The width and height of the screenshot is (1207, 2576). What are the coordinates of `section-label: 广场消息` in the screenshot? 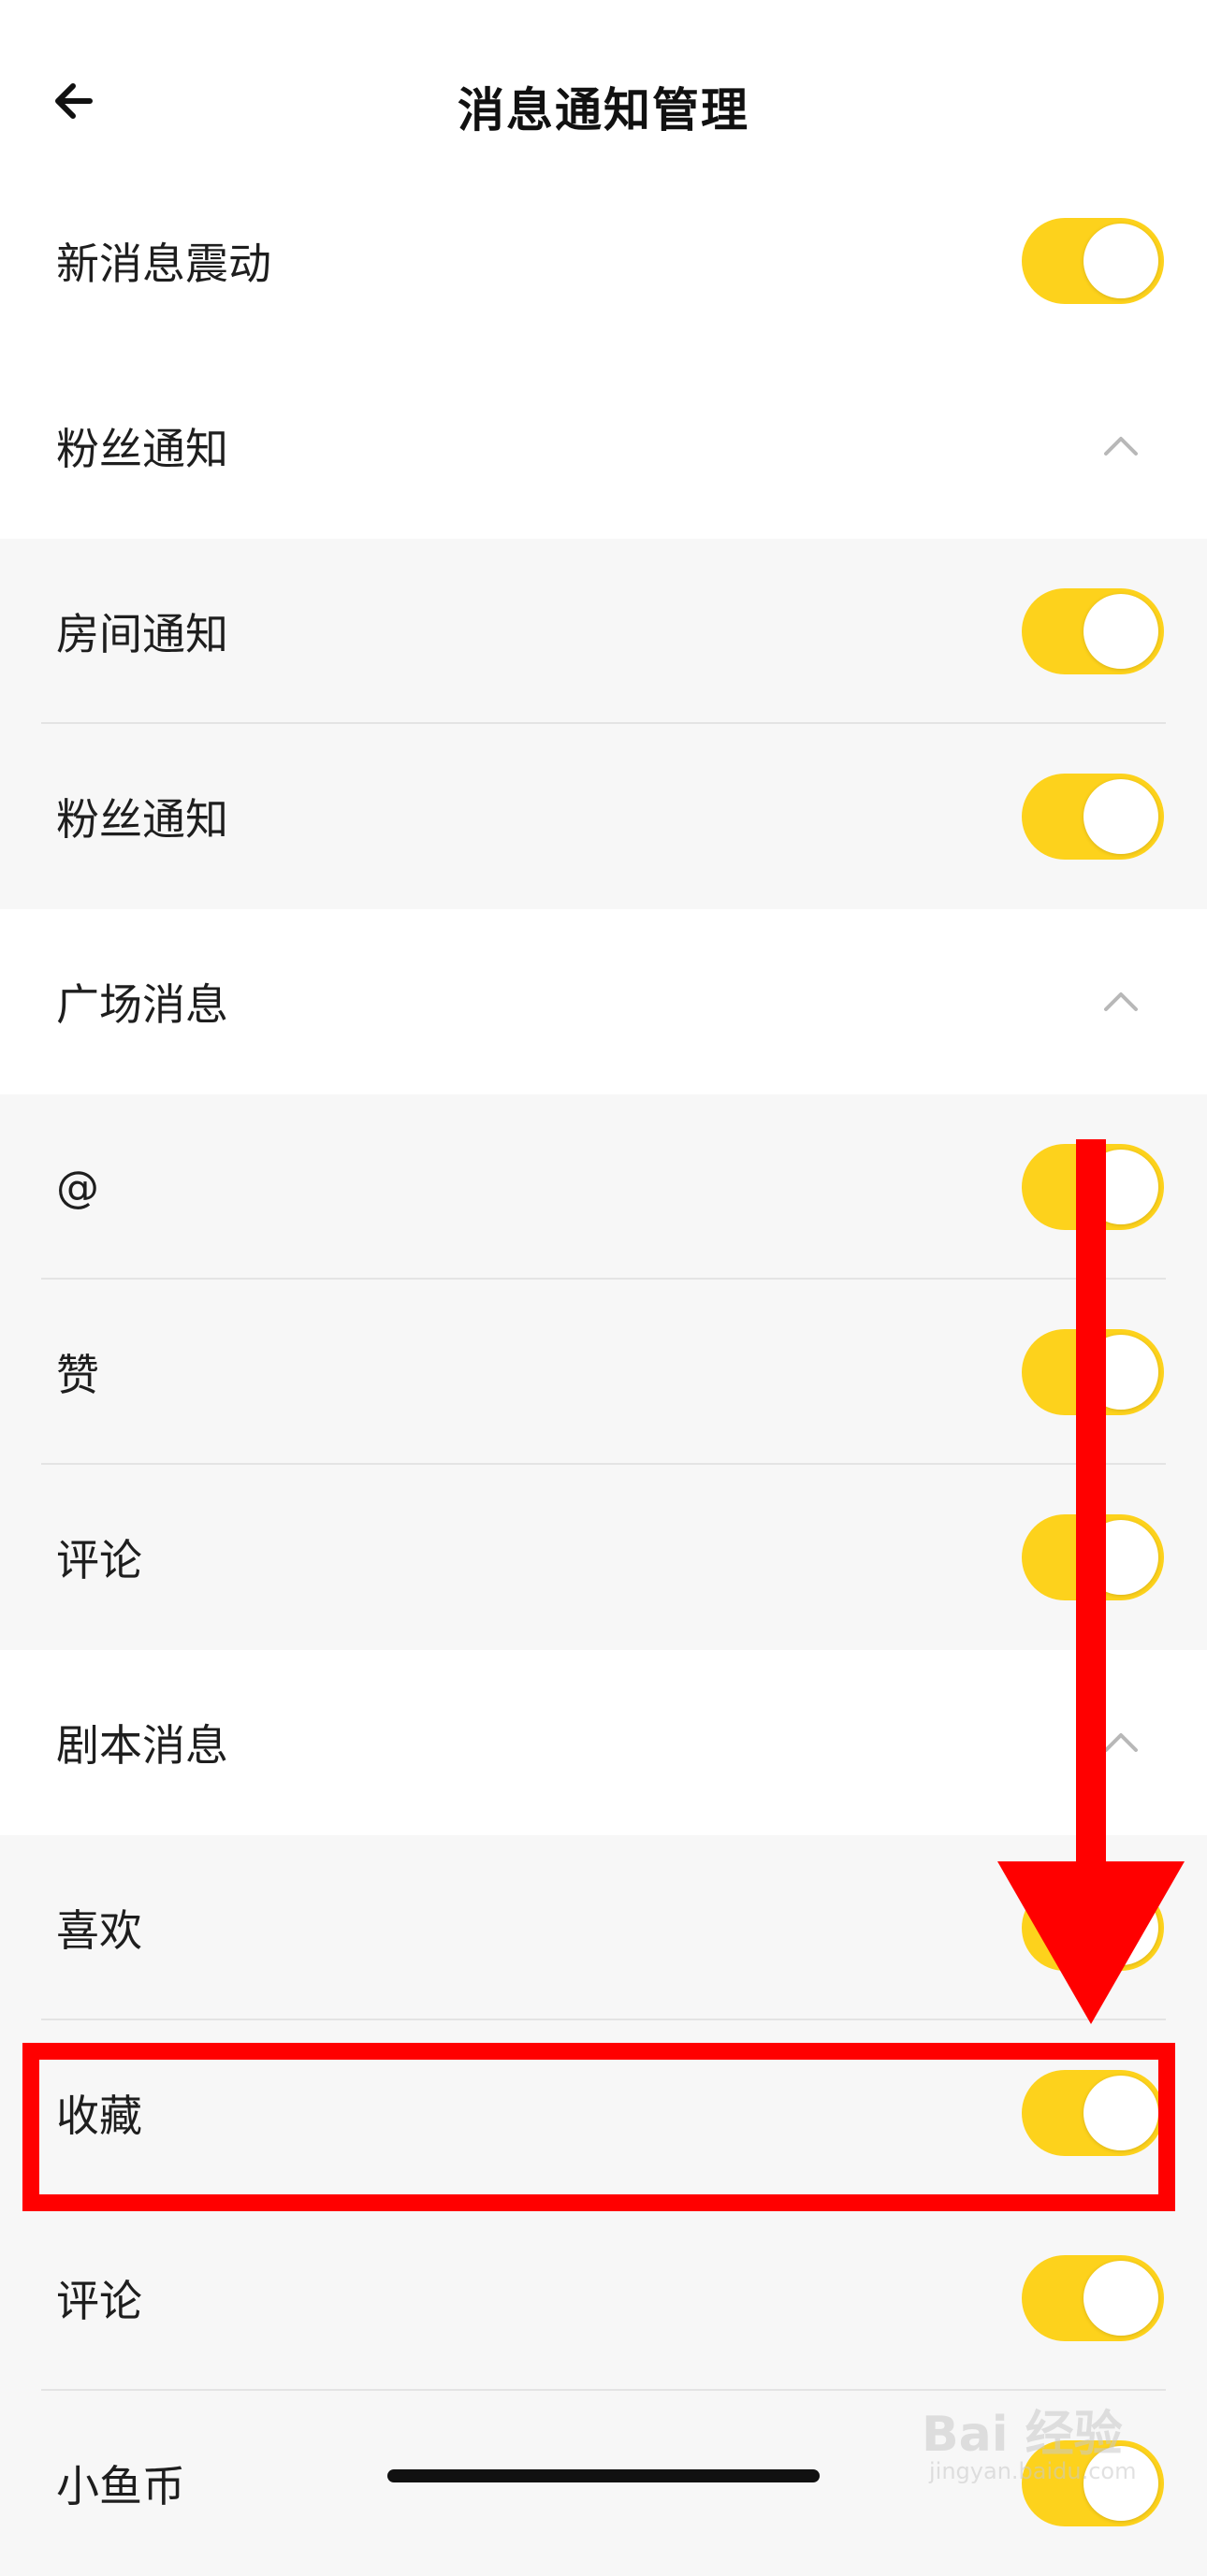 It's located at (142, 1004).